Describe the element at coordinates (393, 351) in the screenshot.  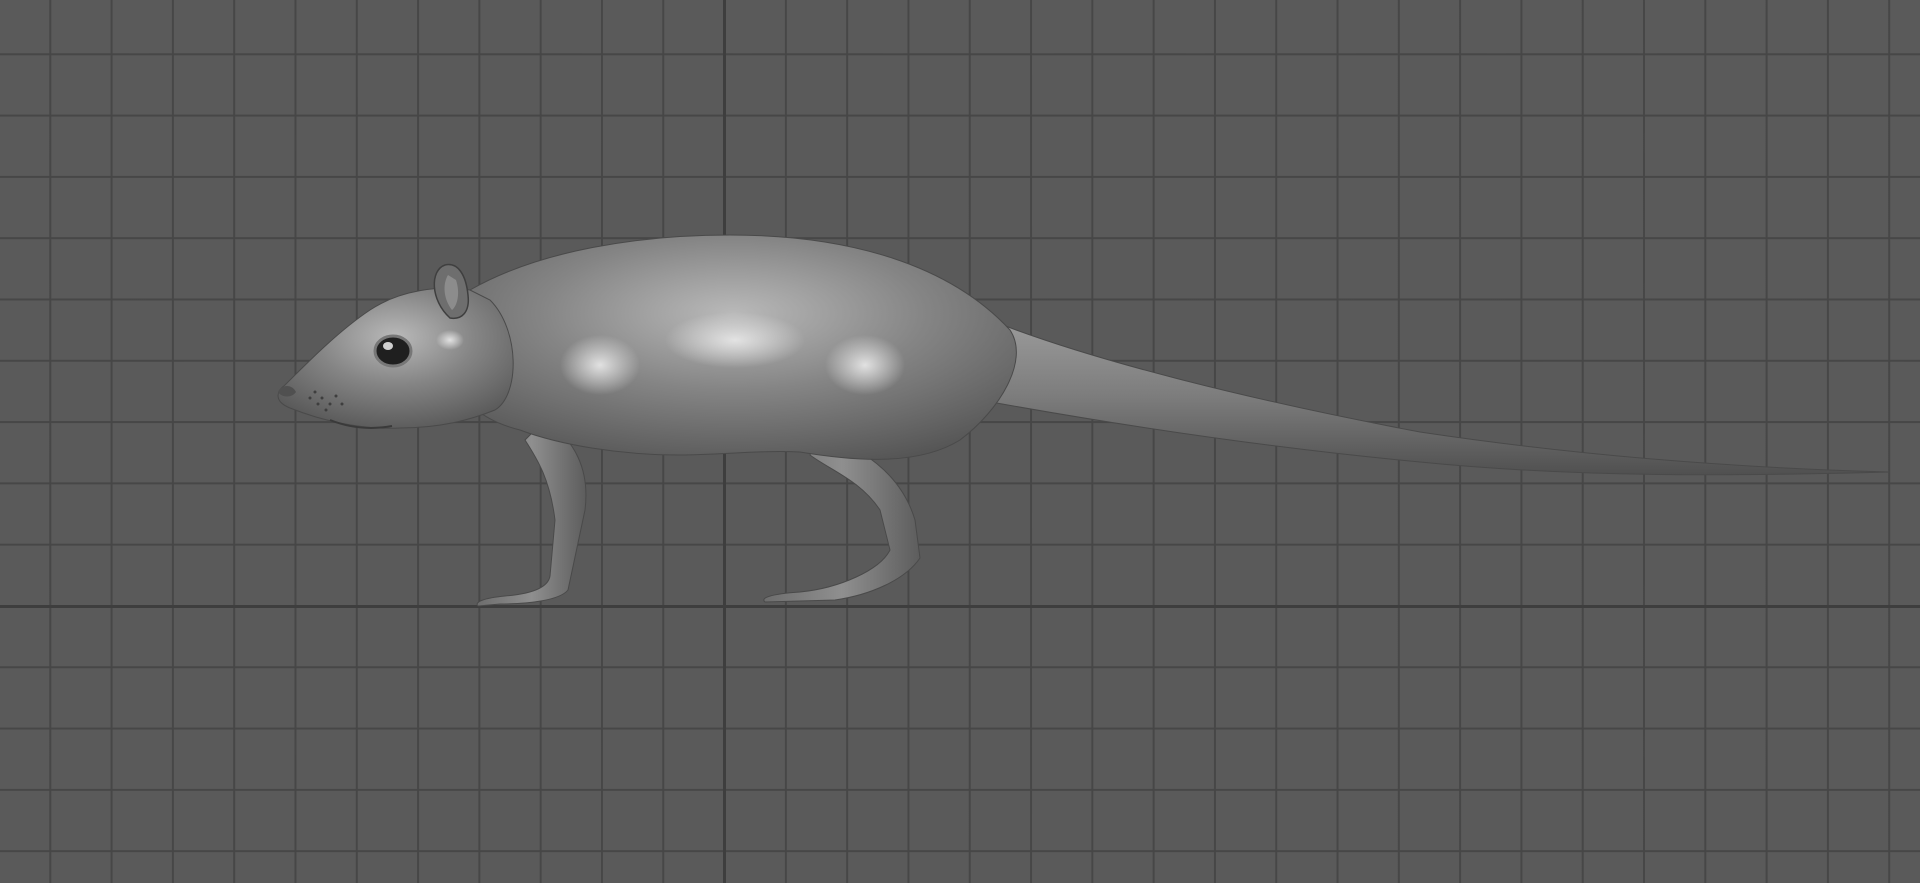
I see `rat-eye` at that location.